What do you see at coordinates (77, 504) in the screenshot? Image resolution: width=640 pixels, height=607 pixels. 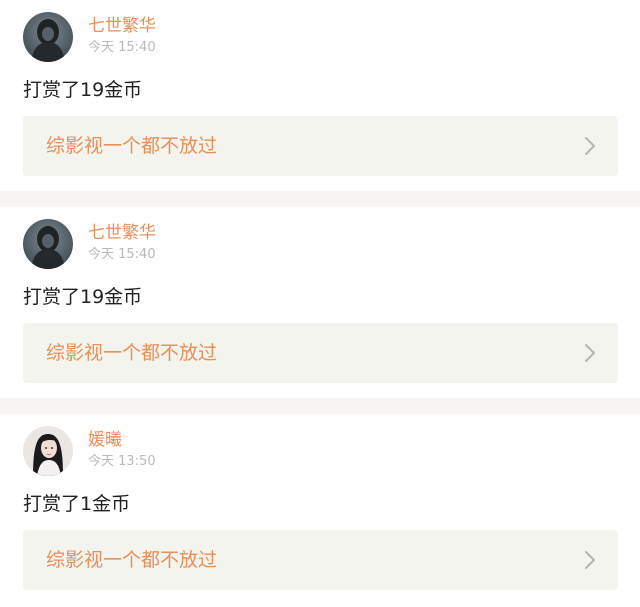 I see `reward-message: 打赏了1金币` at bounding box center [77, 504].